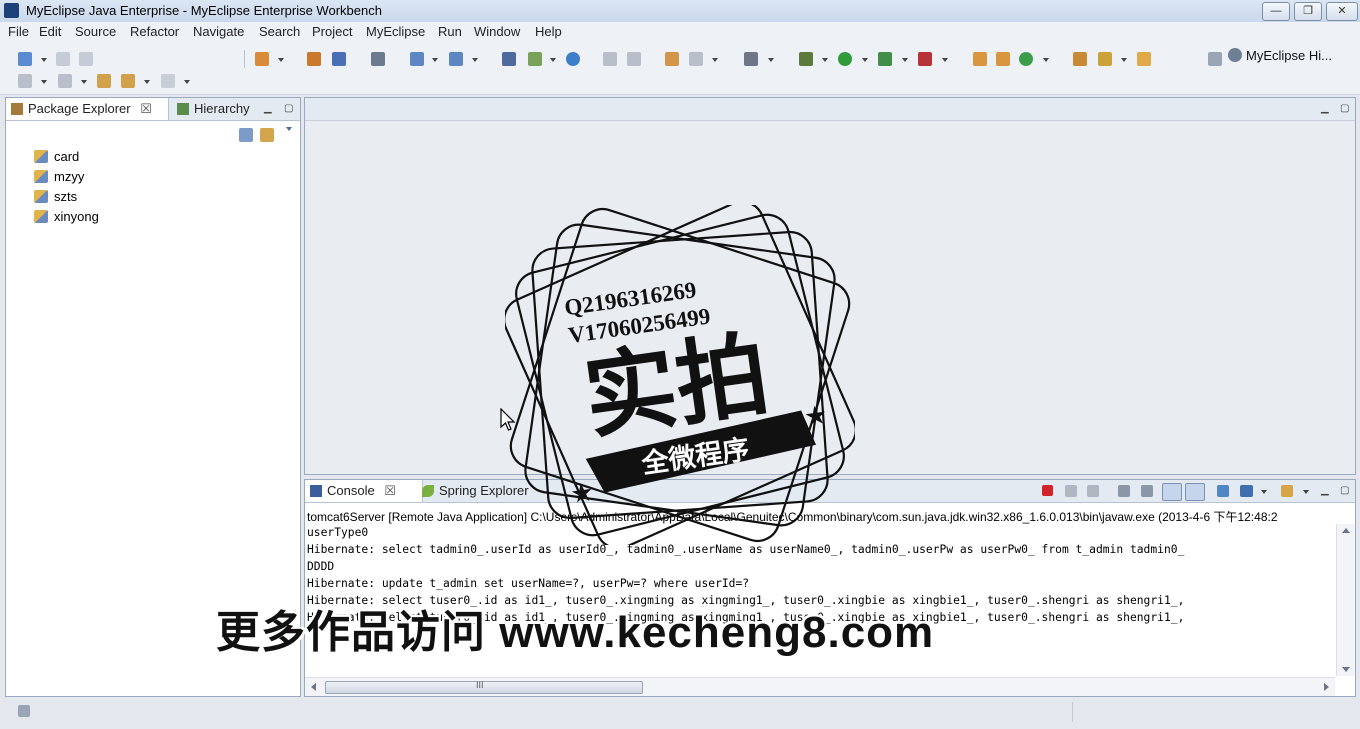  I want to click on browser-dropdown-icon, so click(553, 60).